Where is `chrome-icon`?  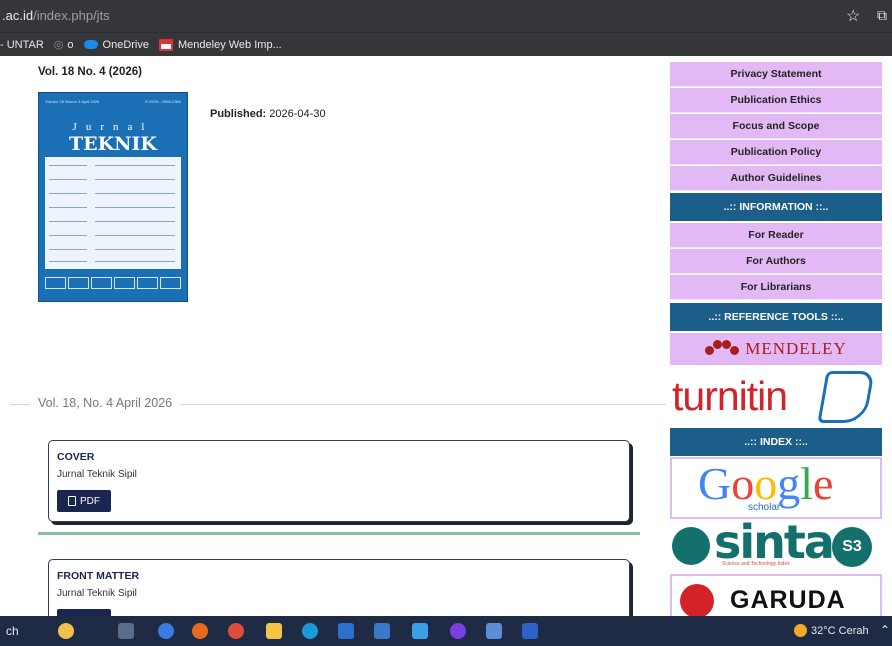
chrome-icon is located at coordinates (236, 631).